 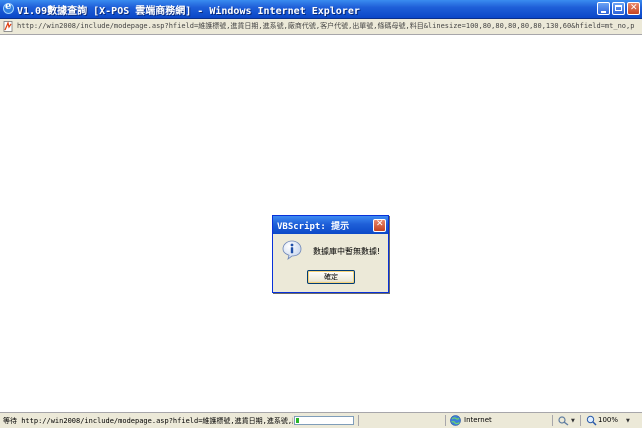 What do you see at coordinates (618, 8) in the screenshot?
I see `maximize-button` at bounding box center [618, 8].